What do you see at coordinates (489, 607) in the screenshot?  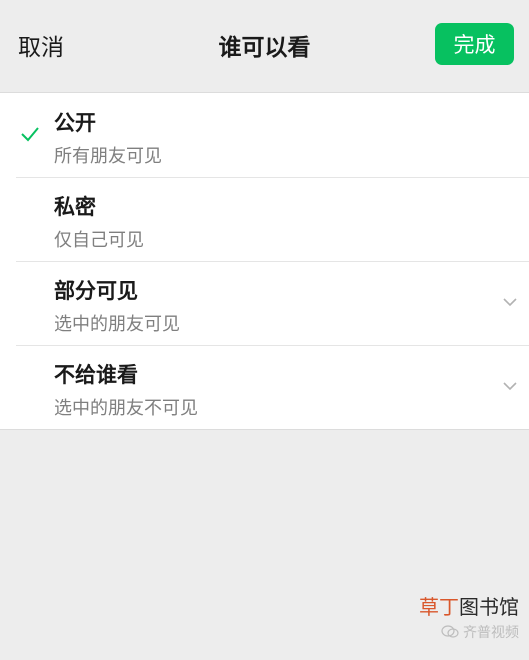 I see `watermark-brand-rest: 图书馆` at bounding box center [489, 607].